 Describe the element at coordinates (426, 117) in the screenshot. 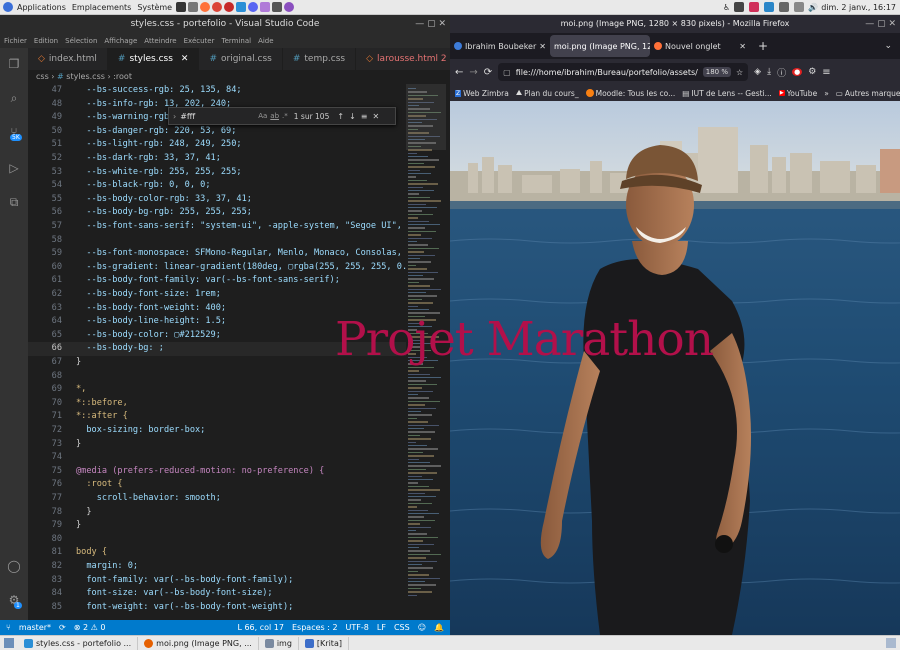

I see `minimap-viewport` at that location.